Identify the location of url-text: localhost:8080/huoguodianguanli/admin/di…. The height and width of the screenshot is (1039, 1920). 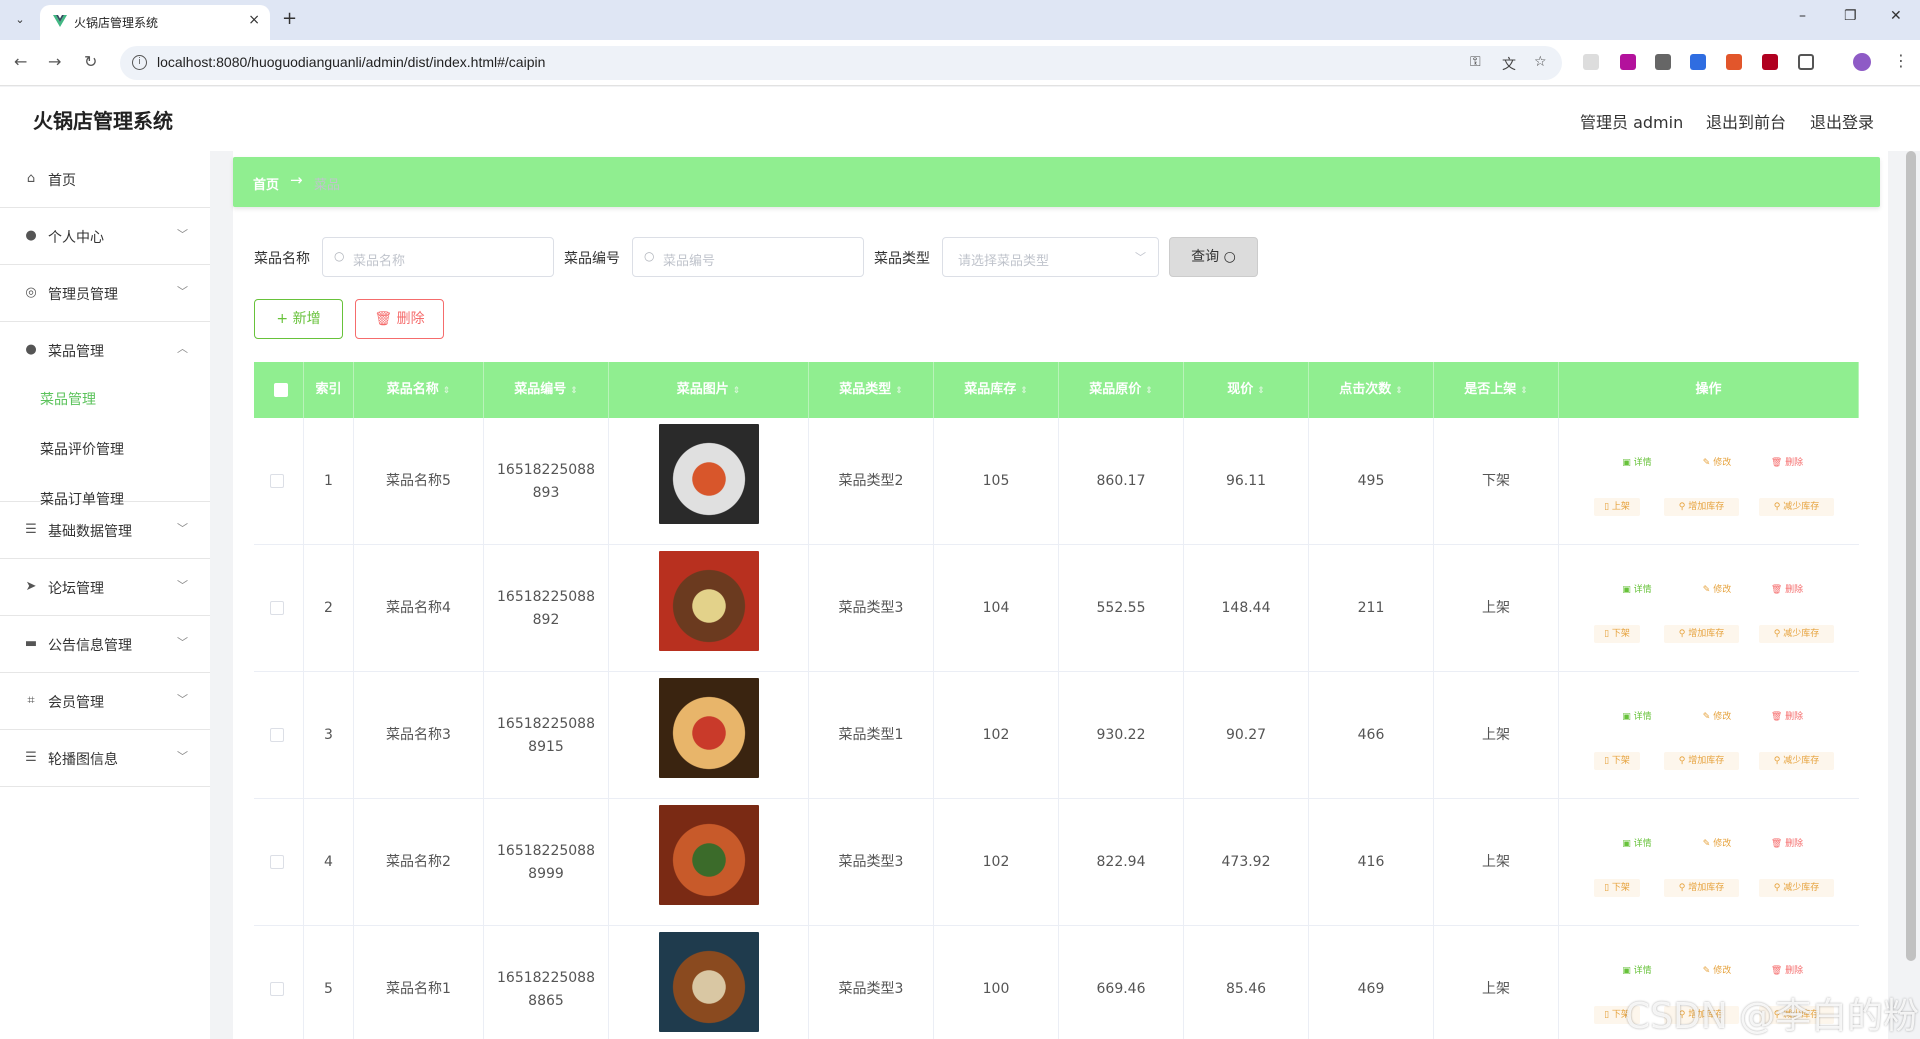
(351, 62).